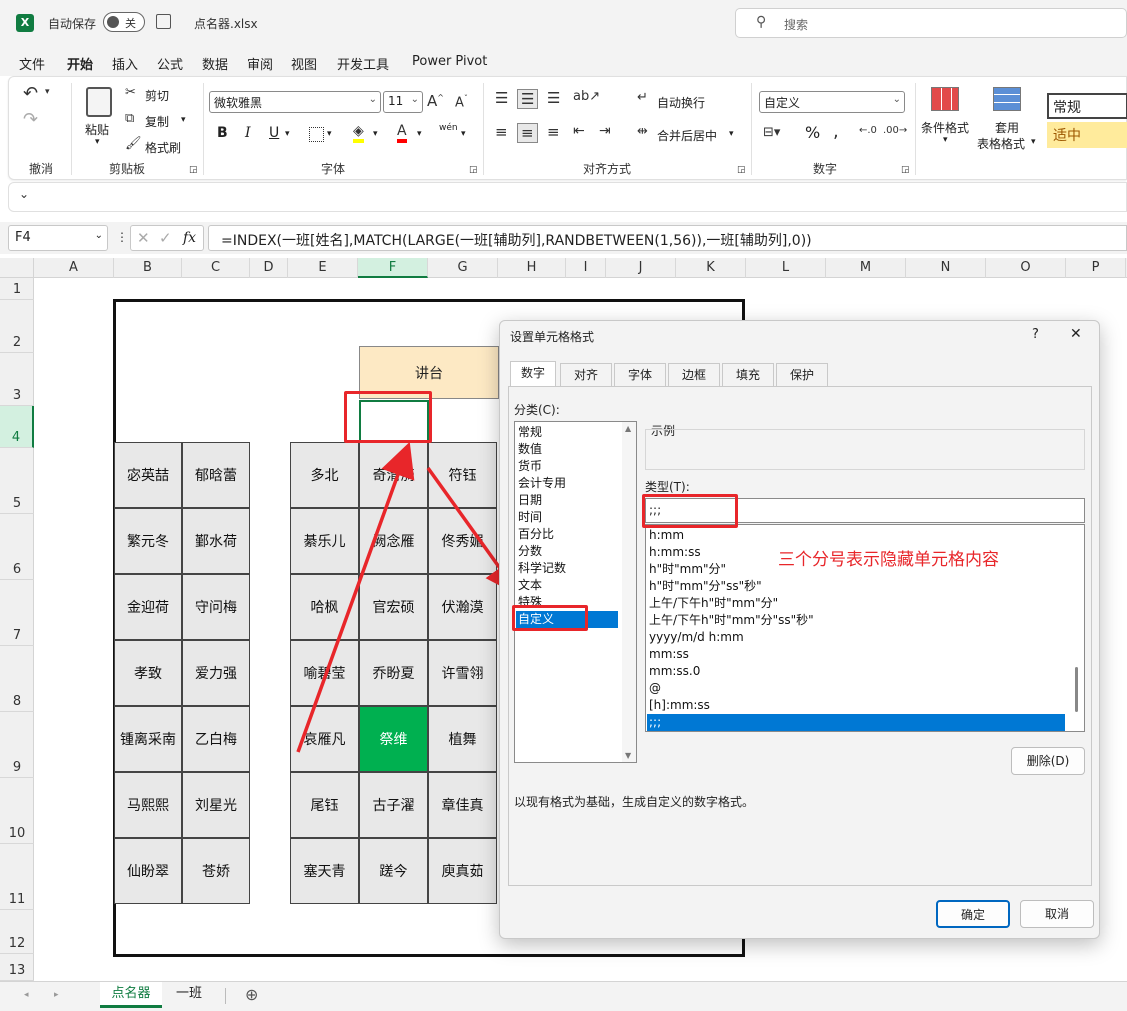 The image size is (1127, 1011). What do you see at coordinates (148, 805) in the screenshot?
I see `seat-cell: 马熙熙` at bounding box center [148, 805].